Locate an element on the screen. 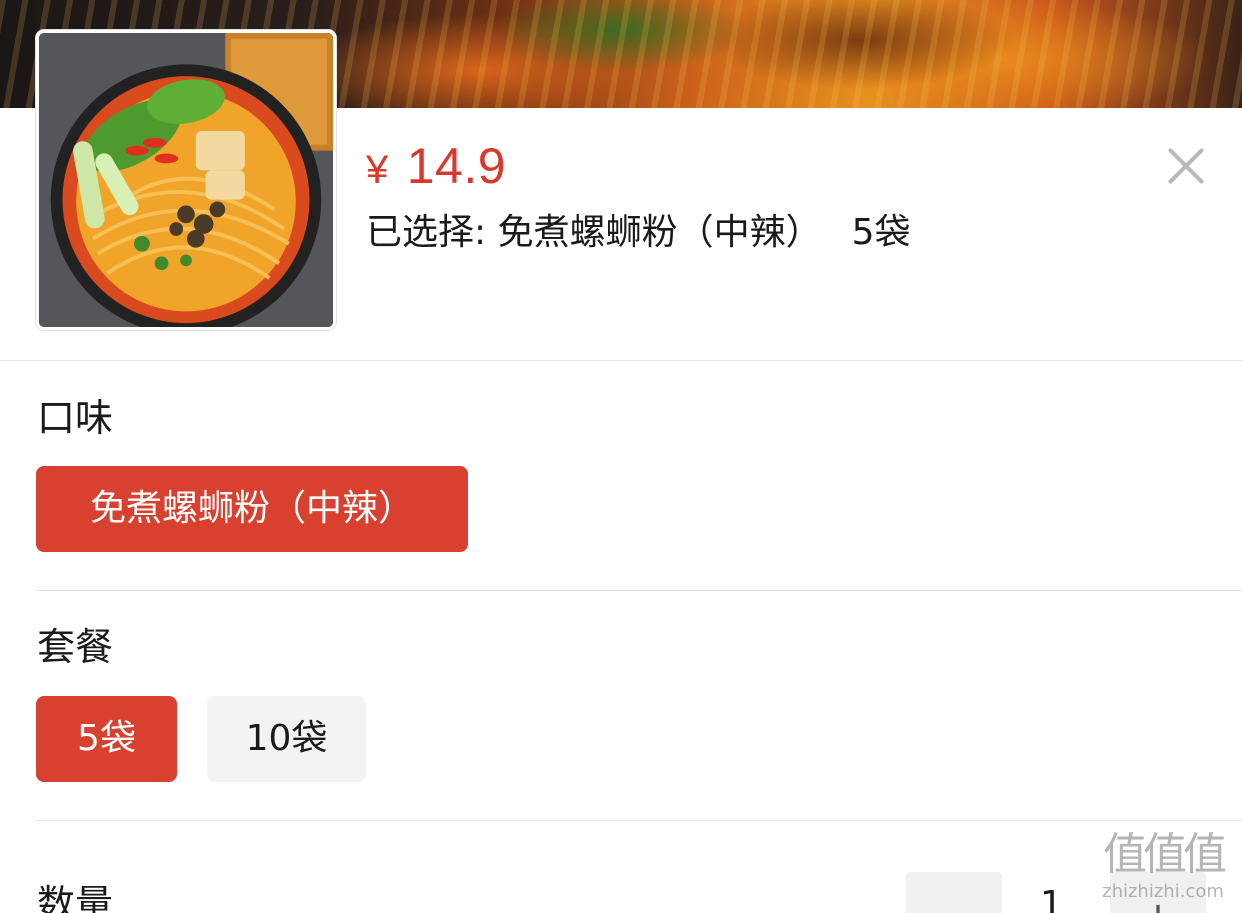 Image resolution: width=1242 pixels, height=913 pixels. product-thumbnail is located at coordinates (186, 180).